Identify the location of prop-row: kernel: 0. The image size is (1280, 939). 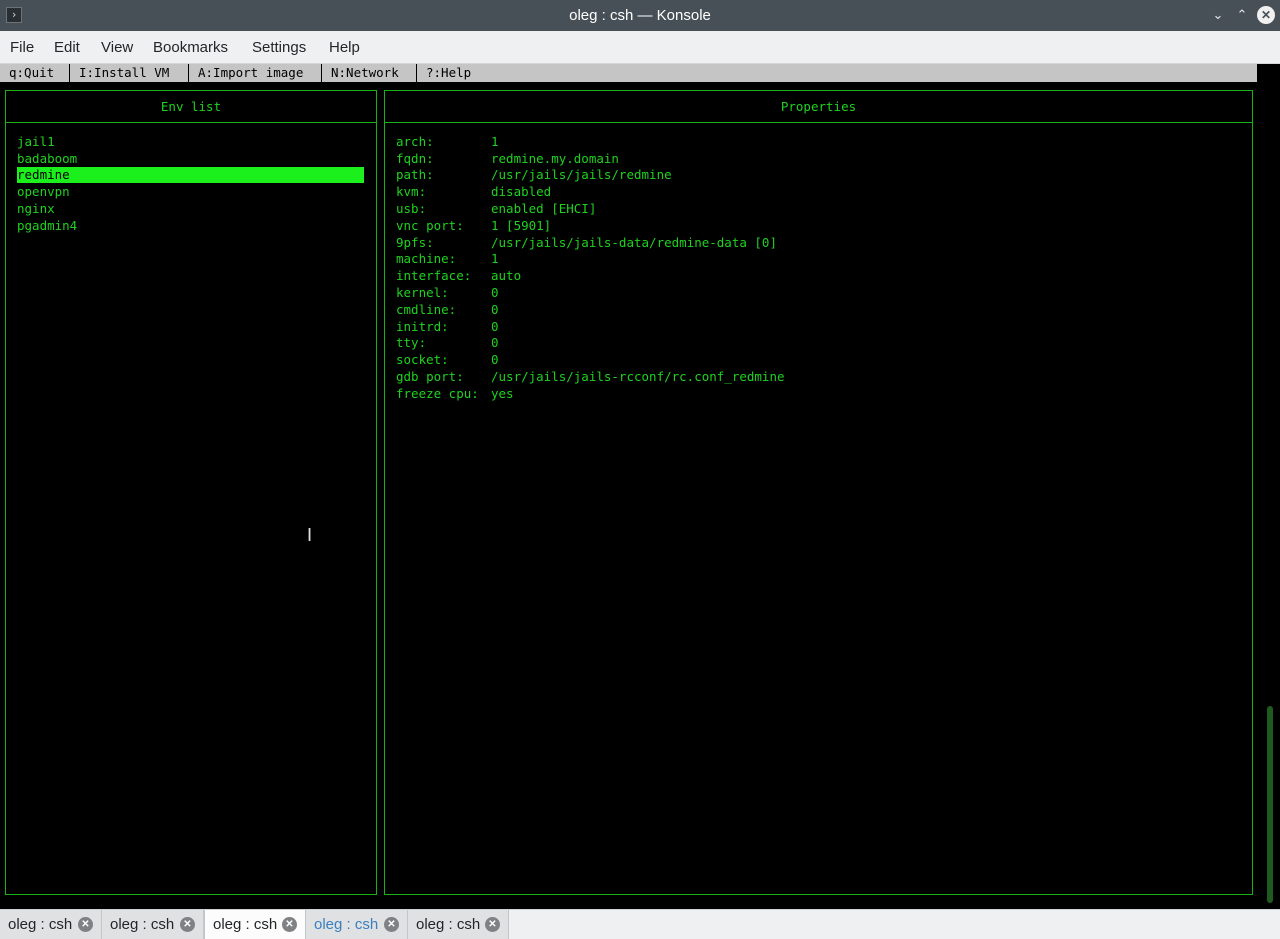
(447, 293).